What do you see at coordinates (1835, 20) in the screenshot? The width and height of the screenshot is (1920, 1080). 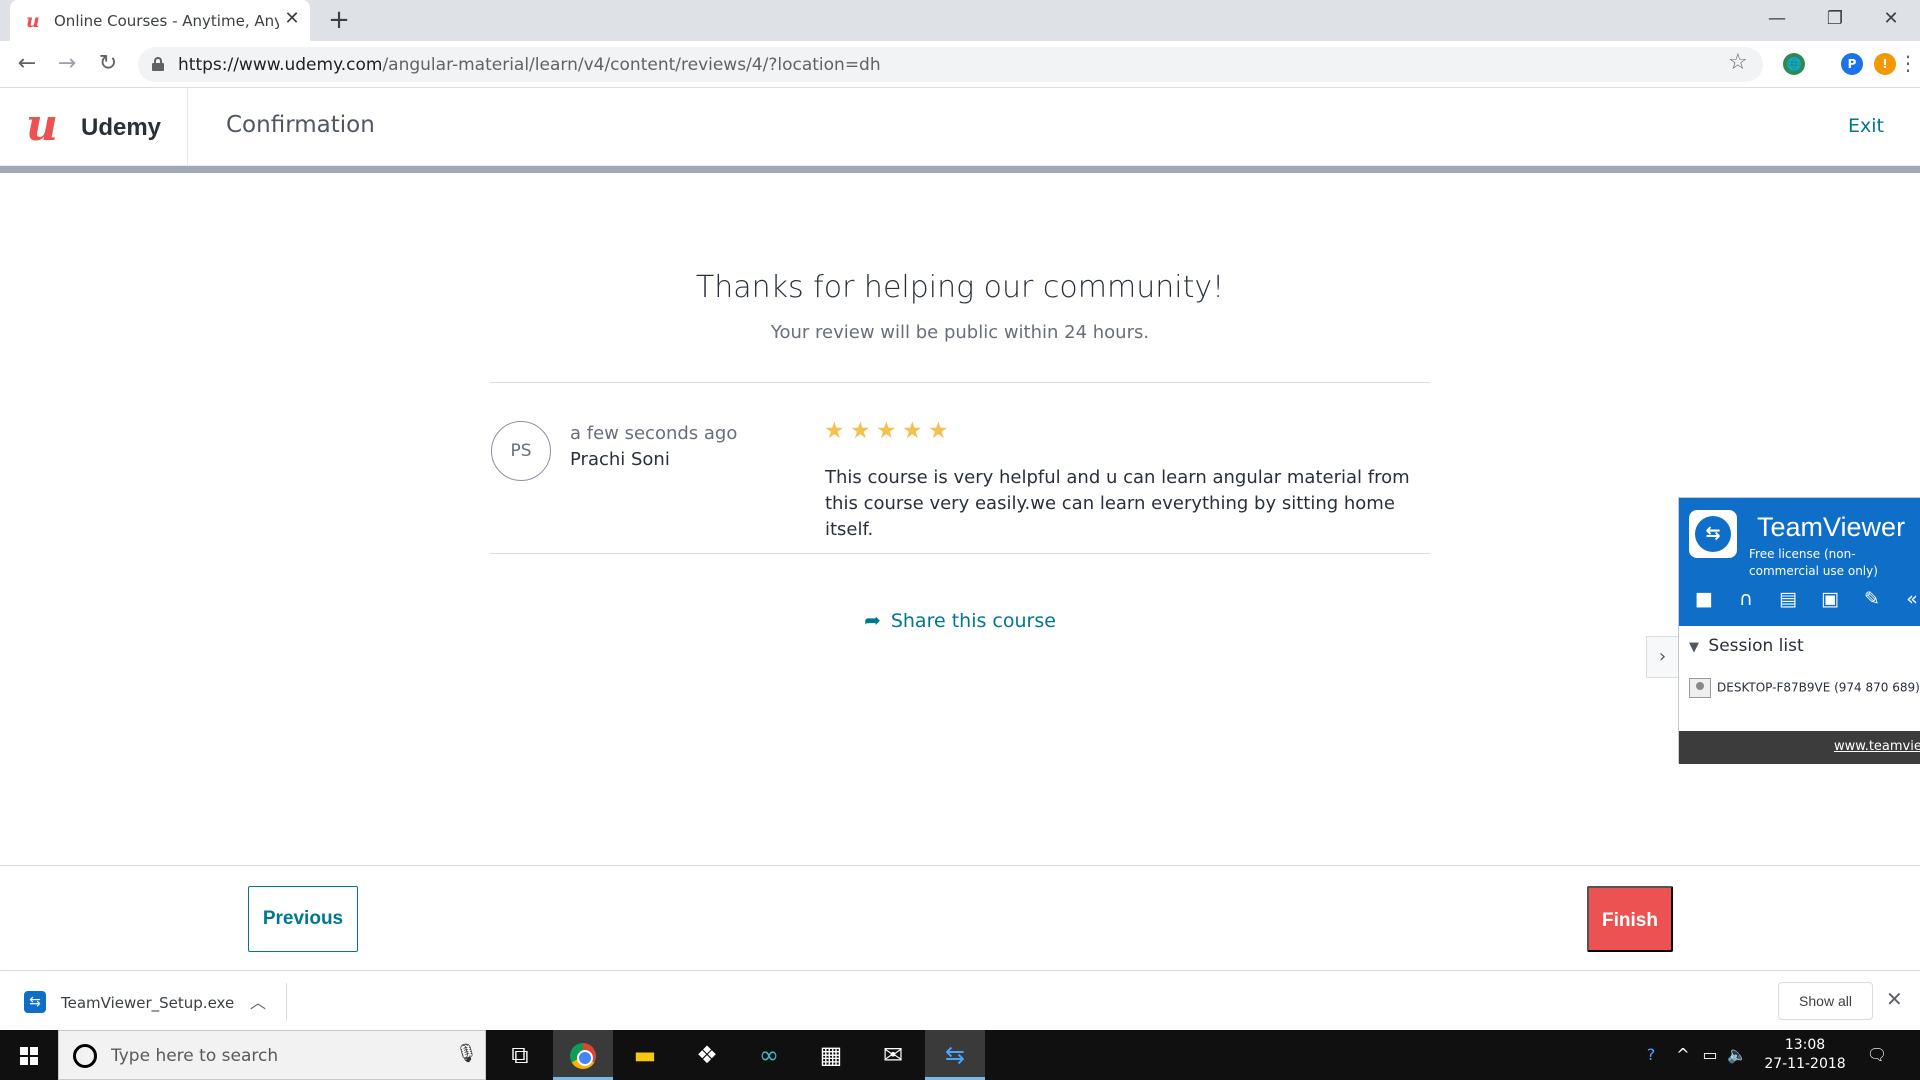 I see `restore-window-icon: ❐` at bounding box center [1835, 20].